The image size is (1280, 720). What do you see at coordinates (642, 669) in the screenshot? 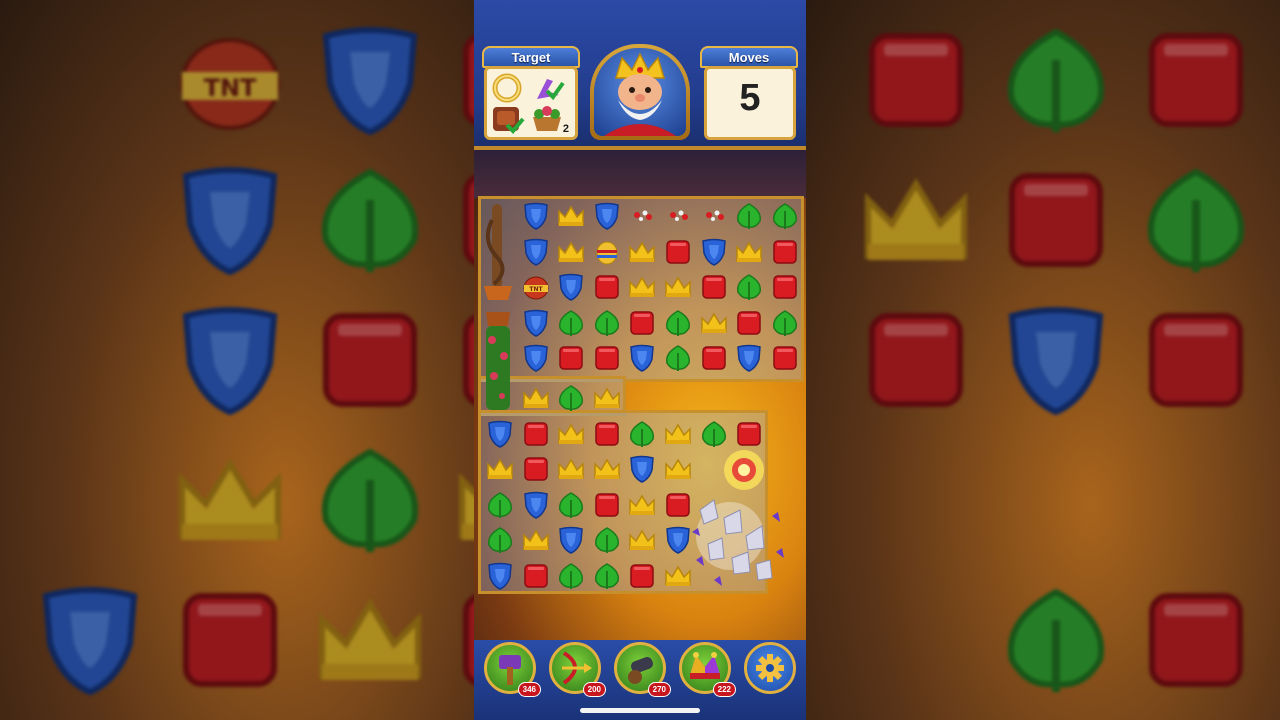
I see `cannon-booster-button: 270` at bounding box center [642, 669].